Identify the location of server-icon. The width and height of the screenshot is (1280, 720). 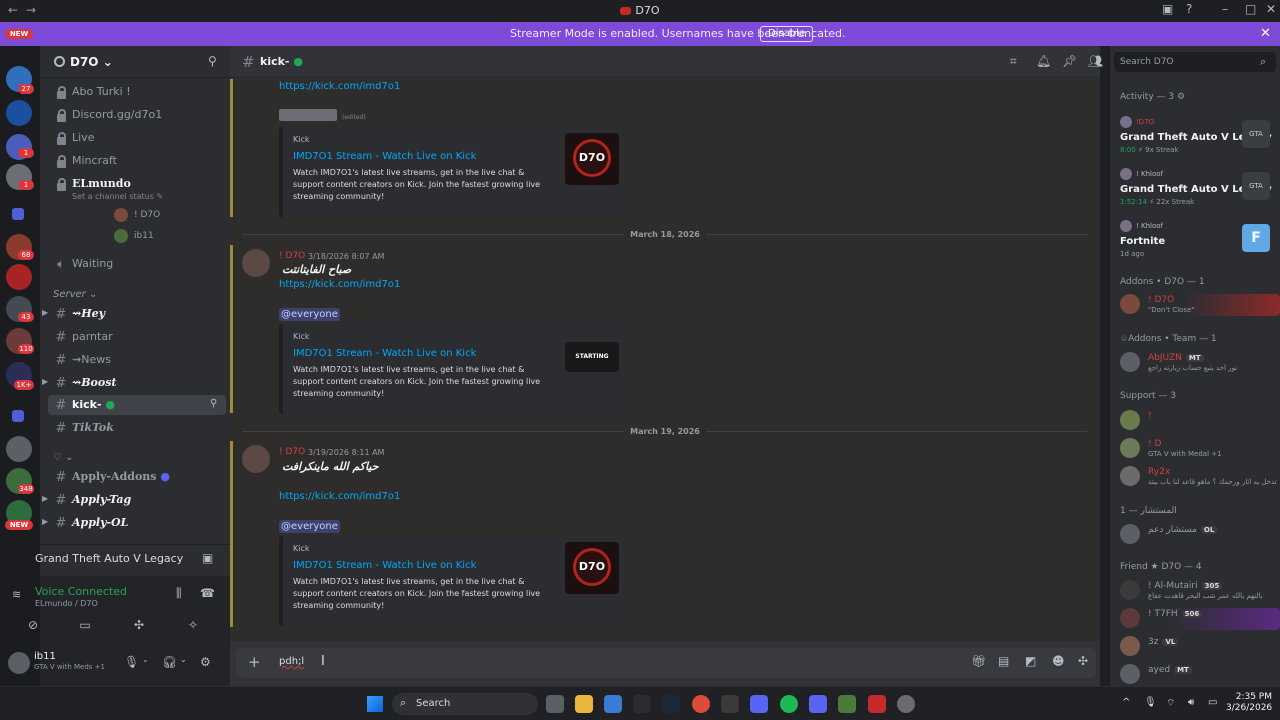
(19, 113).